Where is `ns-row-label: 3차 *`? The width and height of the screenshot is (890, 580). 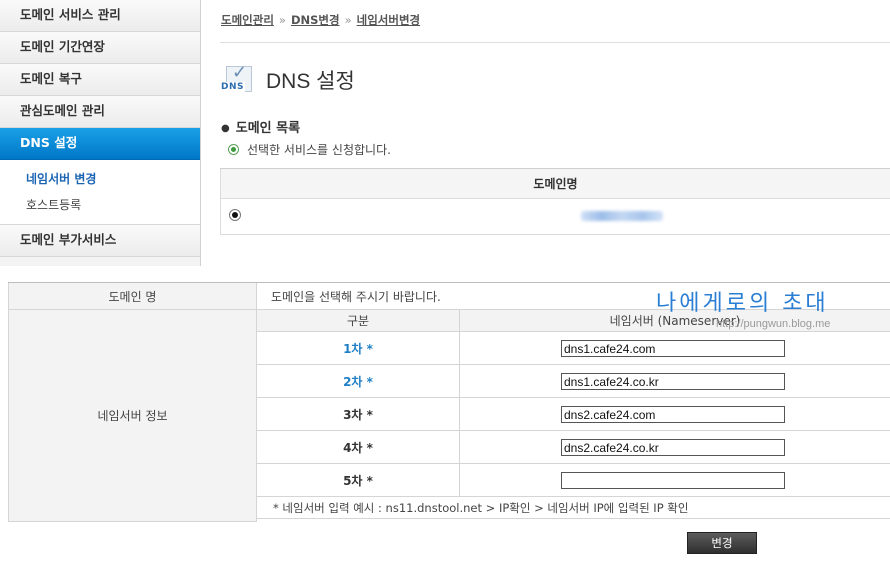
ns-row-label: 3차 * is located at coordinates (358, 414).